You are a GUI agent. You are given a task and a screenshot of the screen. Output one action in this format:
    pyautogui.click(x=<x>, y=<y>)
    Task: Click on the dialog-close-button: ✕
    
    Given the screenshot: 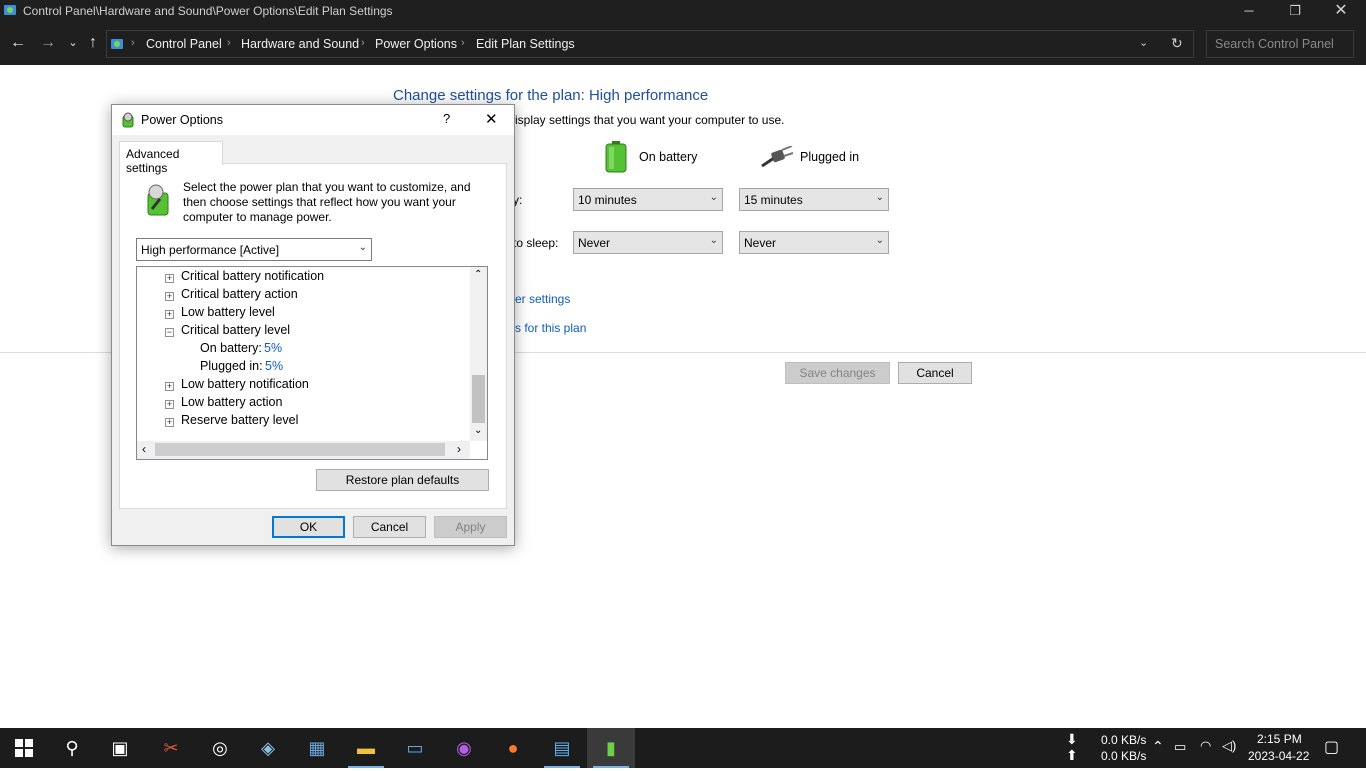 What is the action you would take?
    pyautogui.click(x=491, y=119)
    